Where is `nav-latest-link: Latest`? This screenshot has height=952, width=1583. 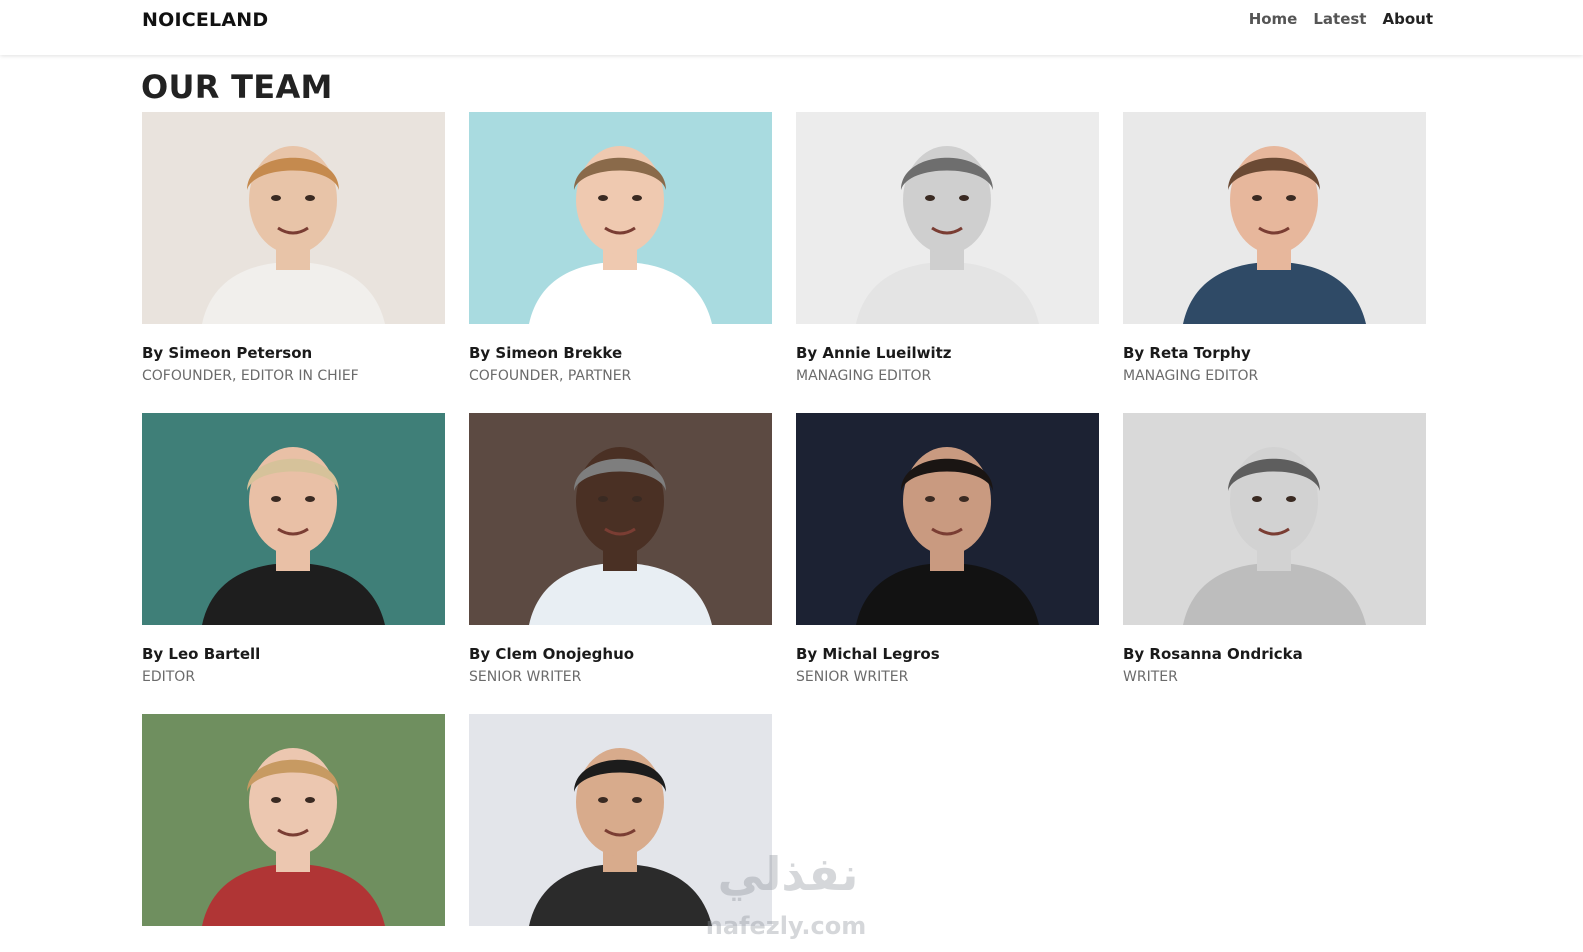
nav-latest-link: Latest is located at coordinates (1339, 19).